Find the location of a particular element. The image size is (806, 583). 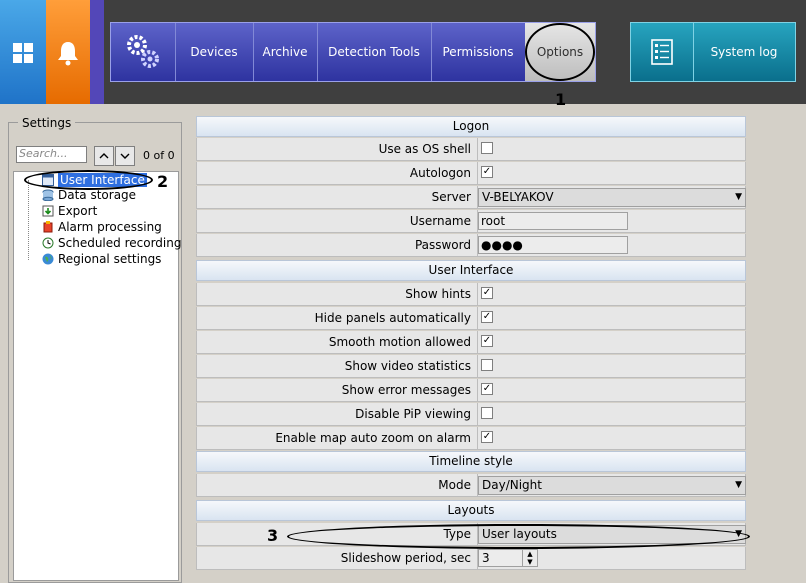

search-down-button is located at coordinates (125, 156).